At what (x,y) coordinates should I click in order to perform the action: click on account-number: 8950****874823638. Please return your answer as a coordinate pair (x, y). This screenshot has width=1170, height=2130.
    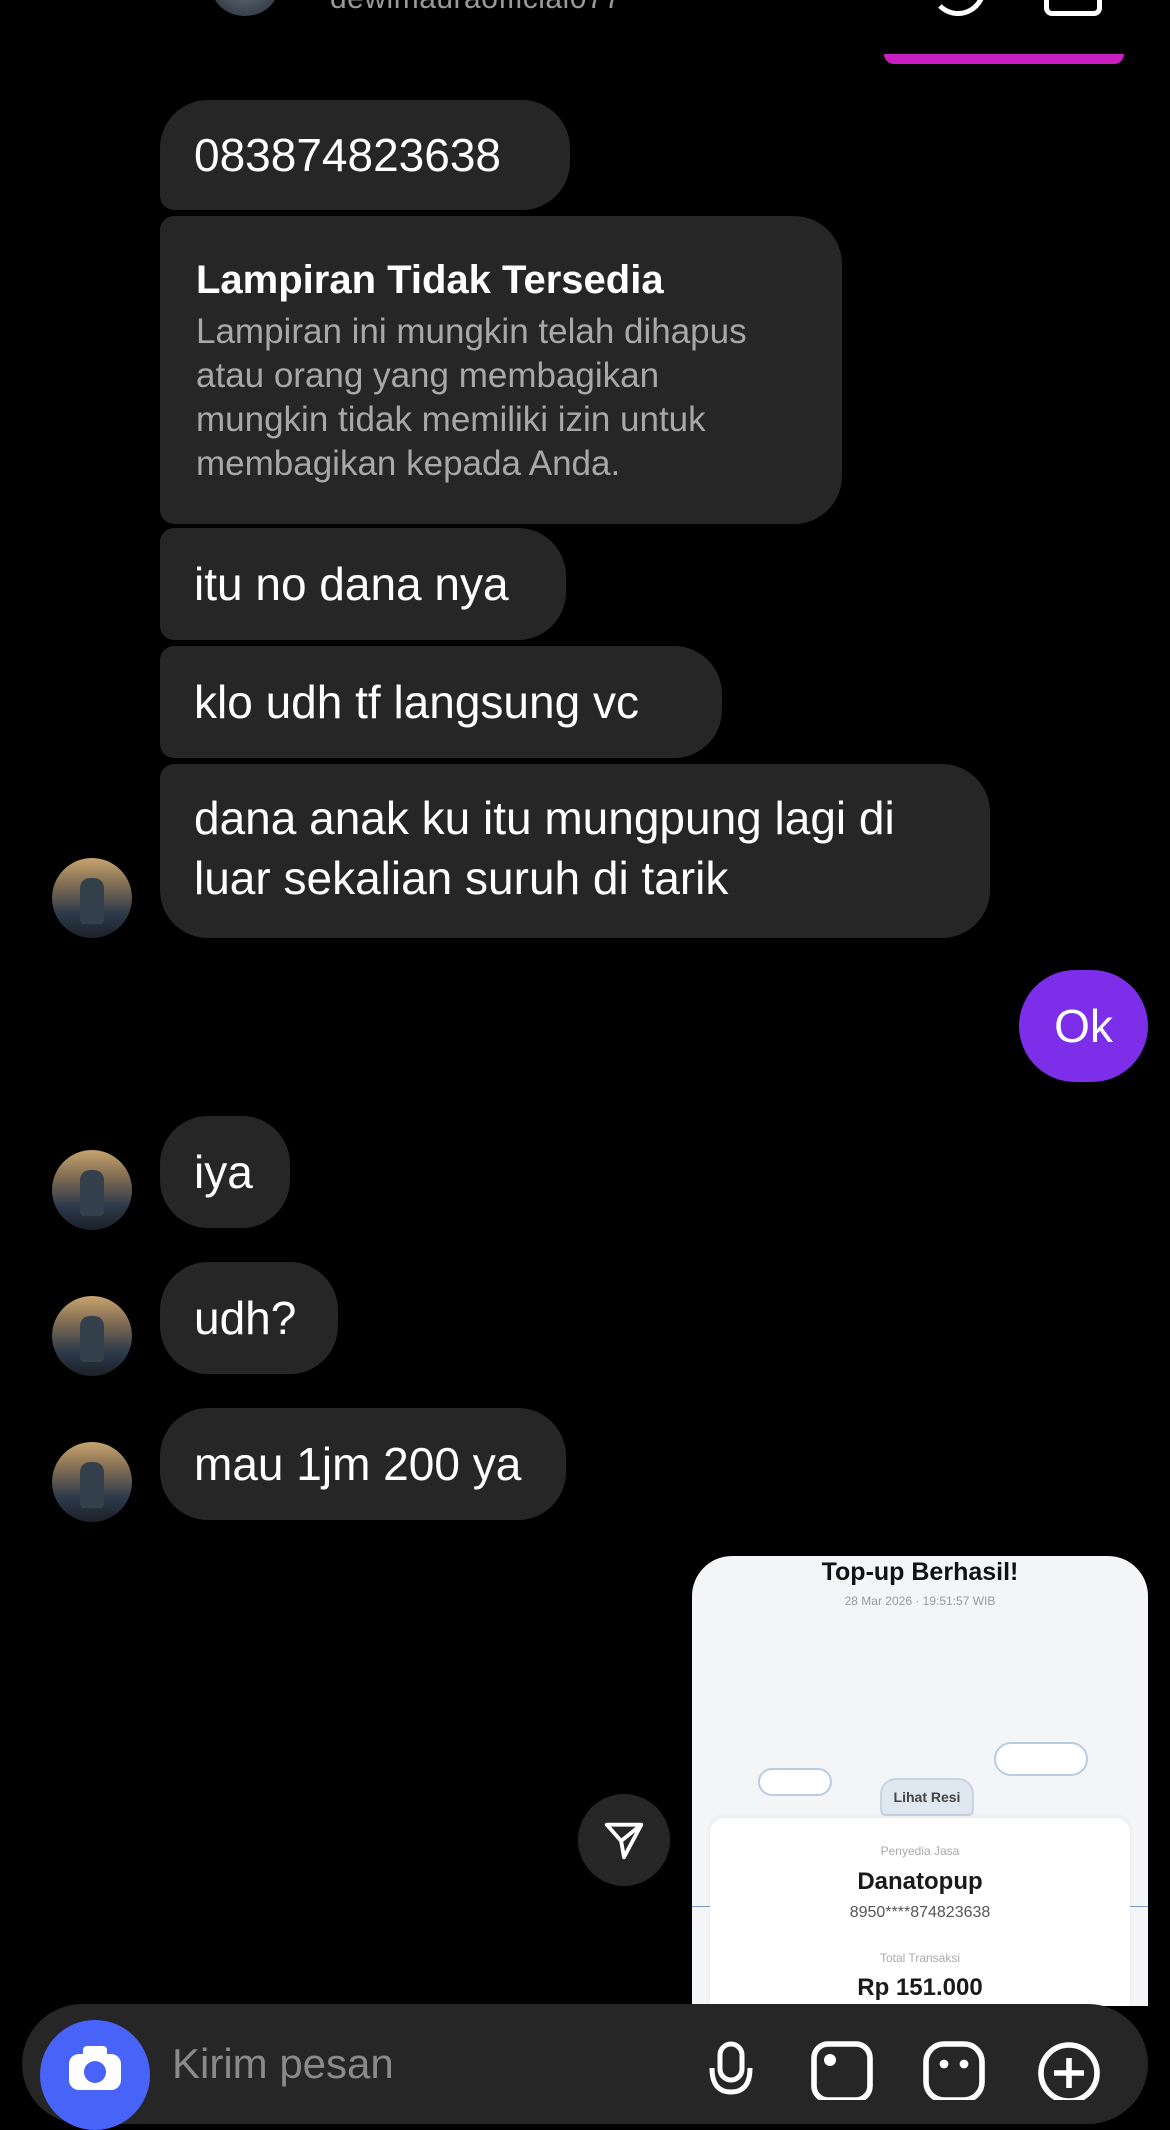
    Looking at the image, I should click on (920, 1912).